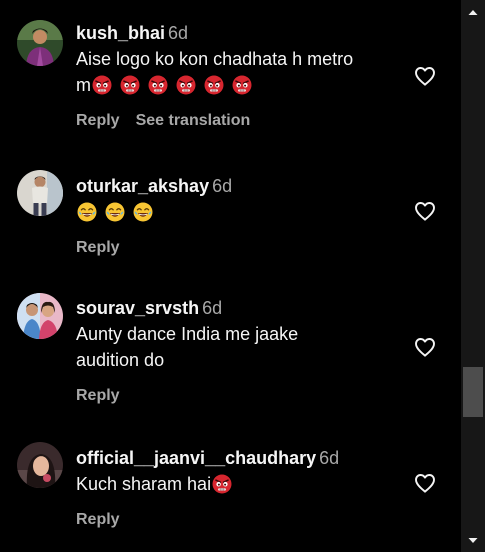 The image size is (485, 552). I want to click on comment-text-fragment: m, so click(83, 85).